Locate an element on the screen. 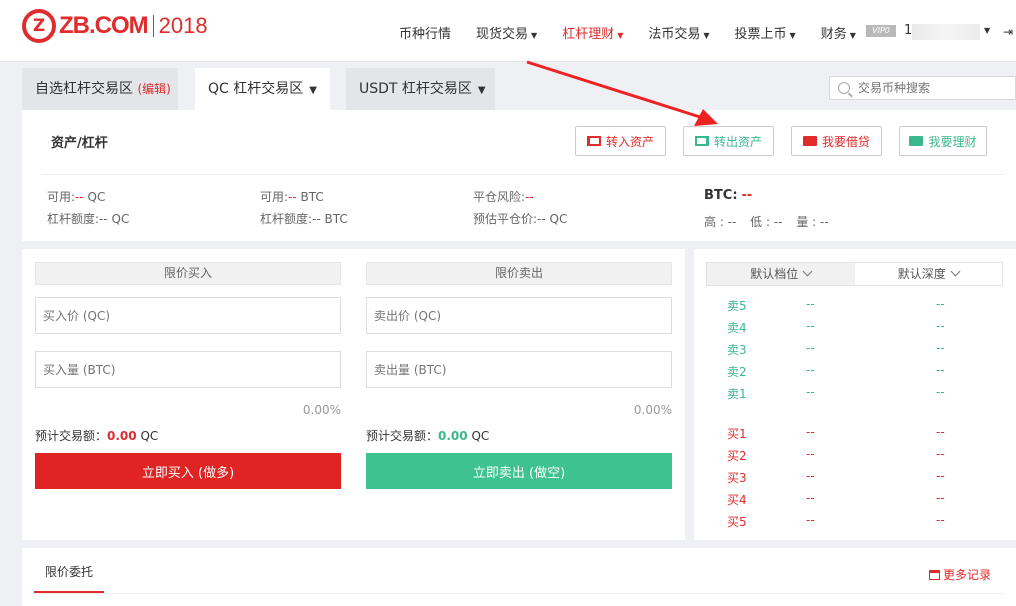 The width and height of the screenshot is (1016, 606). transfer-in-icon is located at coordinates (593, 141).